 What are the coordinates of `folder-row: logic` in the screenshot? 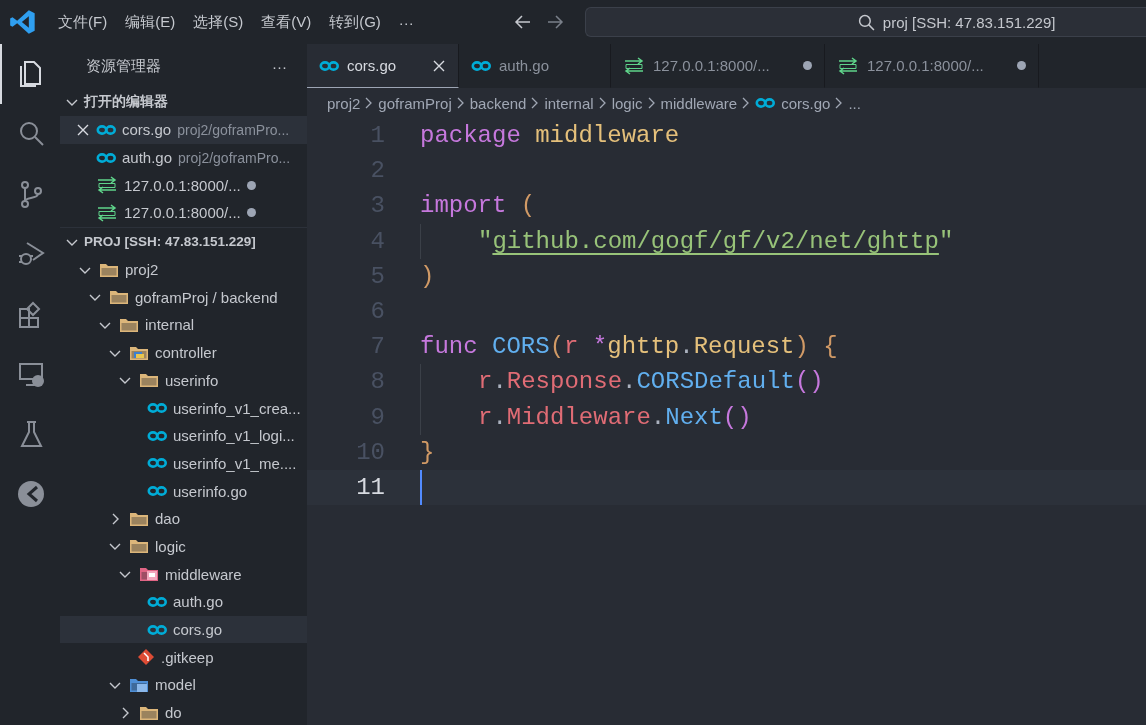 It's located at (183, 546).